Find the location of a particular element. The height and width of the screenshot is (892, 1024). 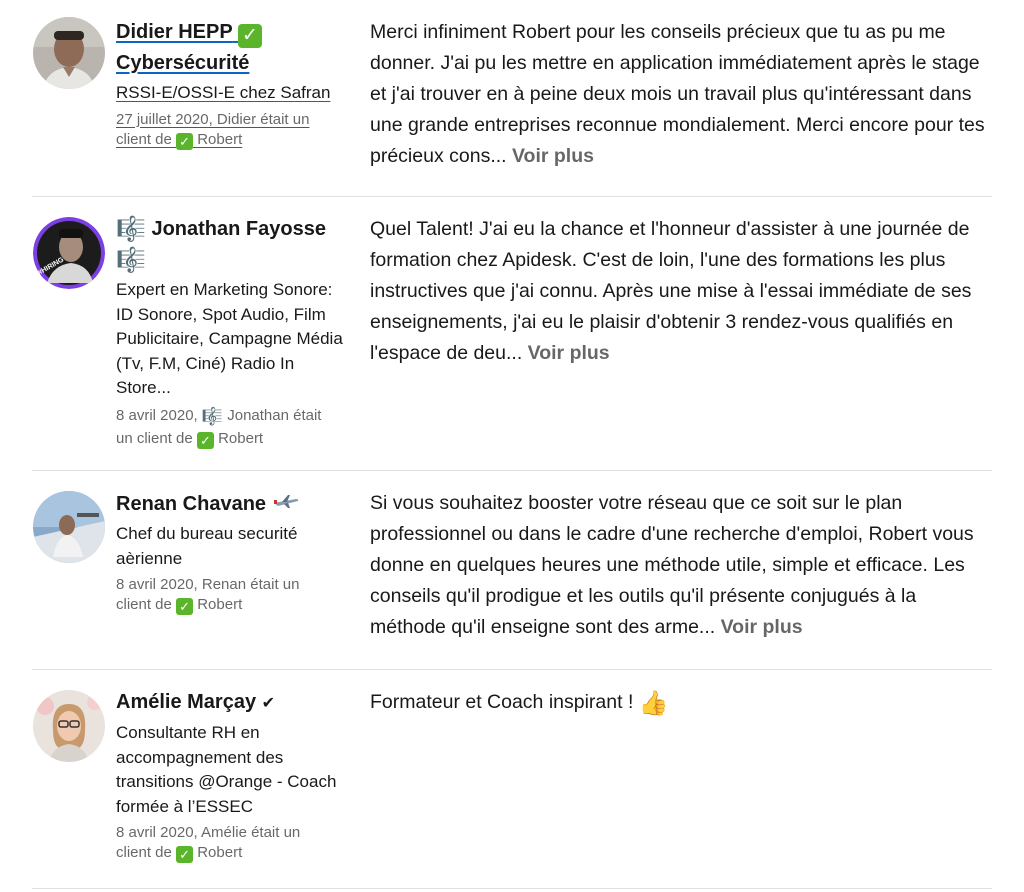

checkmark-icon: ✔ is located at coordinates (268, 703).